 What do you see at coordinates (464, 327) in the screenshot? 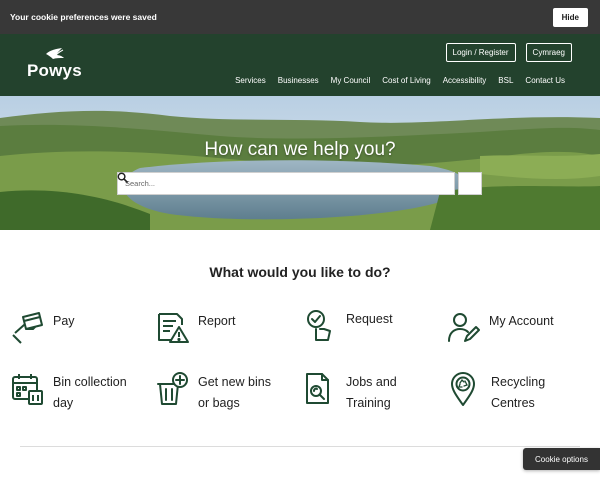
I see `user-edit-icon` at bounding box center [464, 327].